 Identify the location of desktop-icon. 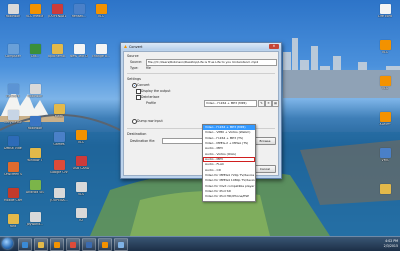
(385, 189).